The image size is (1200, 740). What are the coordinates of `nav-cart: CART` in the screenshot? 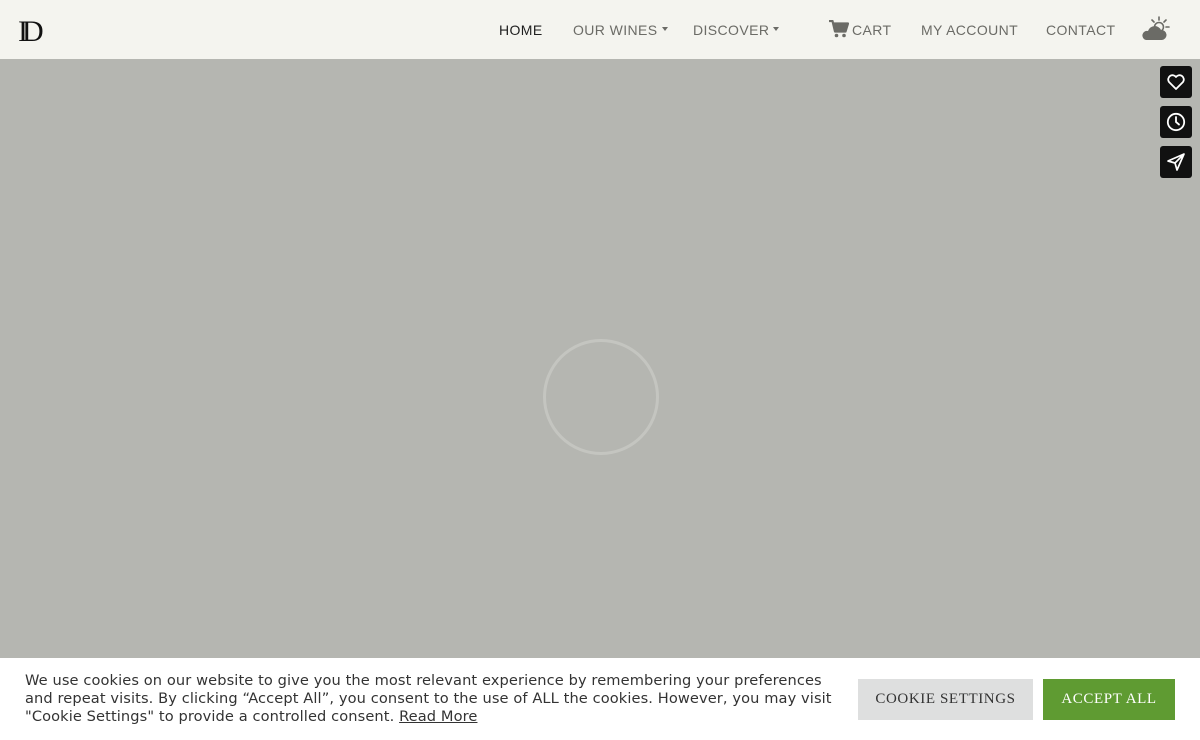 It's located at (860, 30).